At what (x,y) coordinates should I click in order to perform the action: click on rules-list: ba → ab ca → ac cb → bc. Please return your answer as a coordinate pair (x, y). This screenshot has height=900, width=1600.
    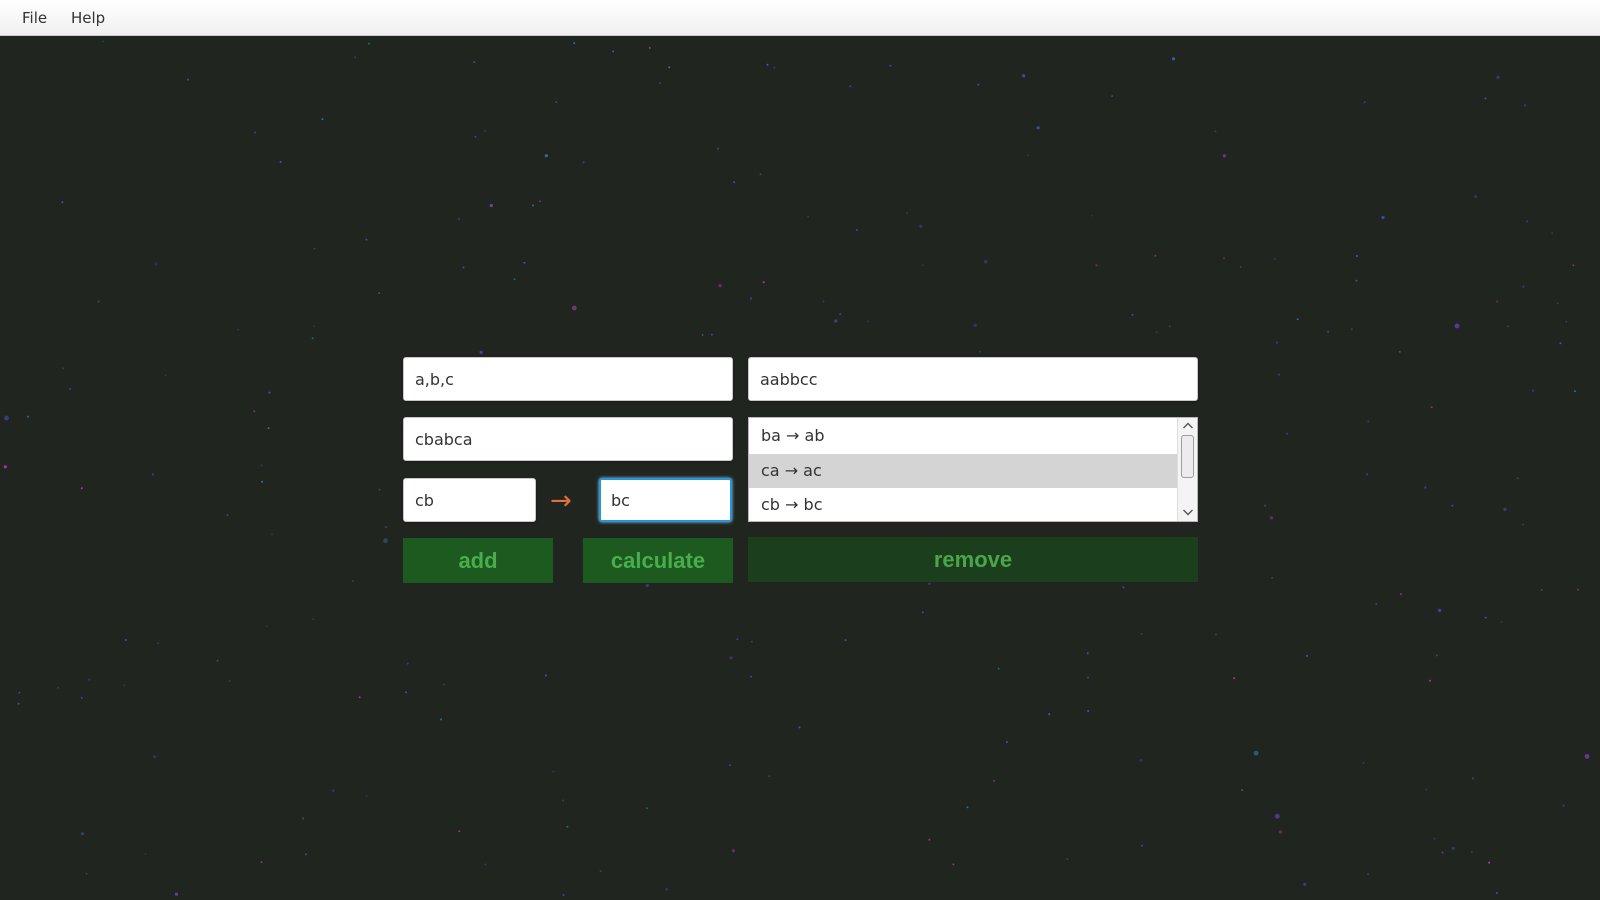
    Looking at the image, I should click on (973, 469).